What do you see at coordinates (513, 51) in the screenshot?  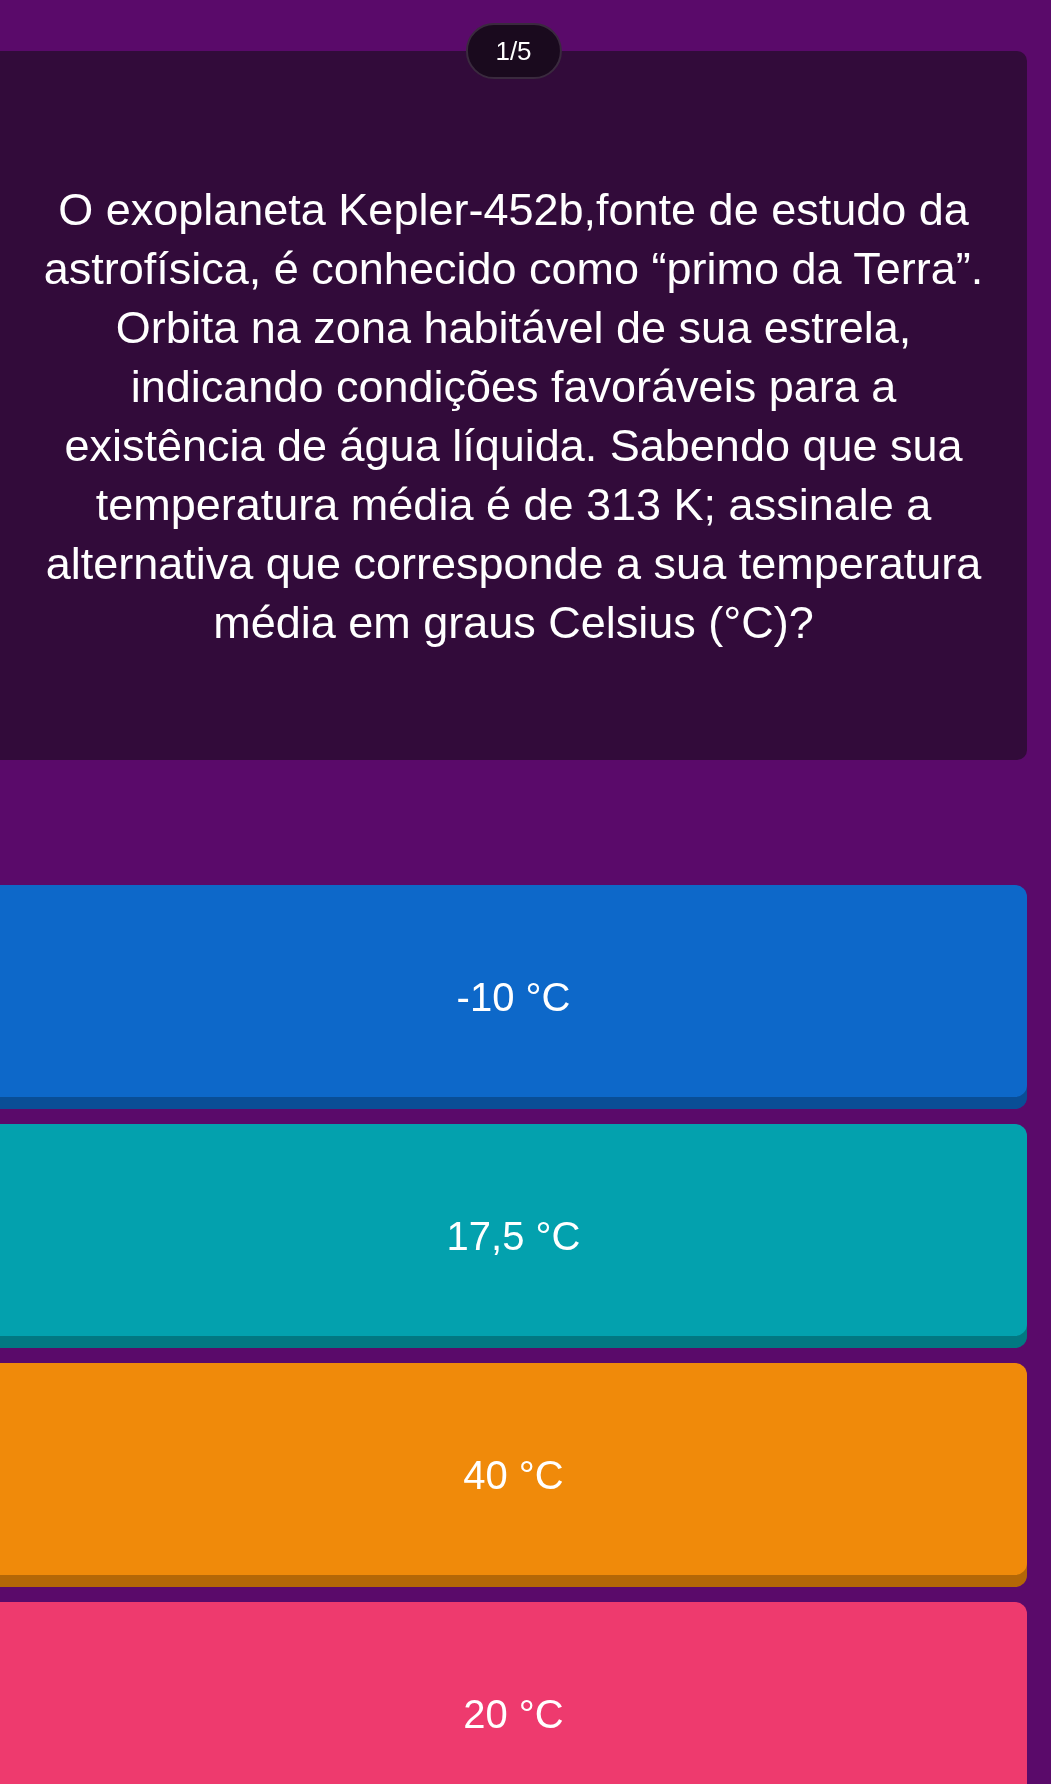 I see `question-counter: 1/5` at bounding box center [513, 51].